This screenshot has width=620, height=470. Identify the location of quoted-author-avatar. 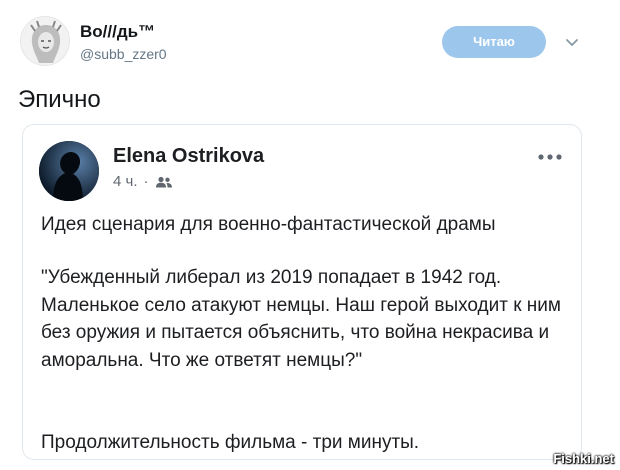
(69, 171).